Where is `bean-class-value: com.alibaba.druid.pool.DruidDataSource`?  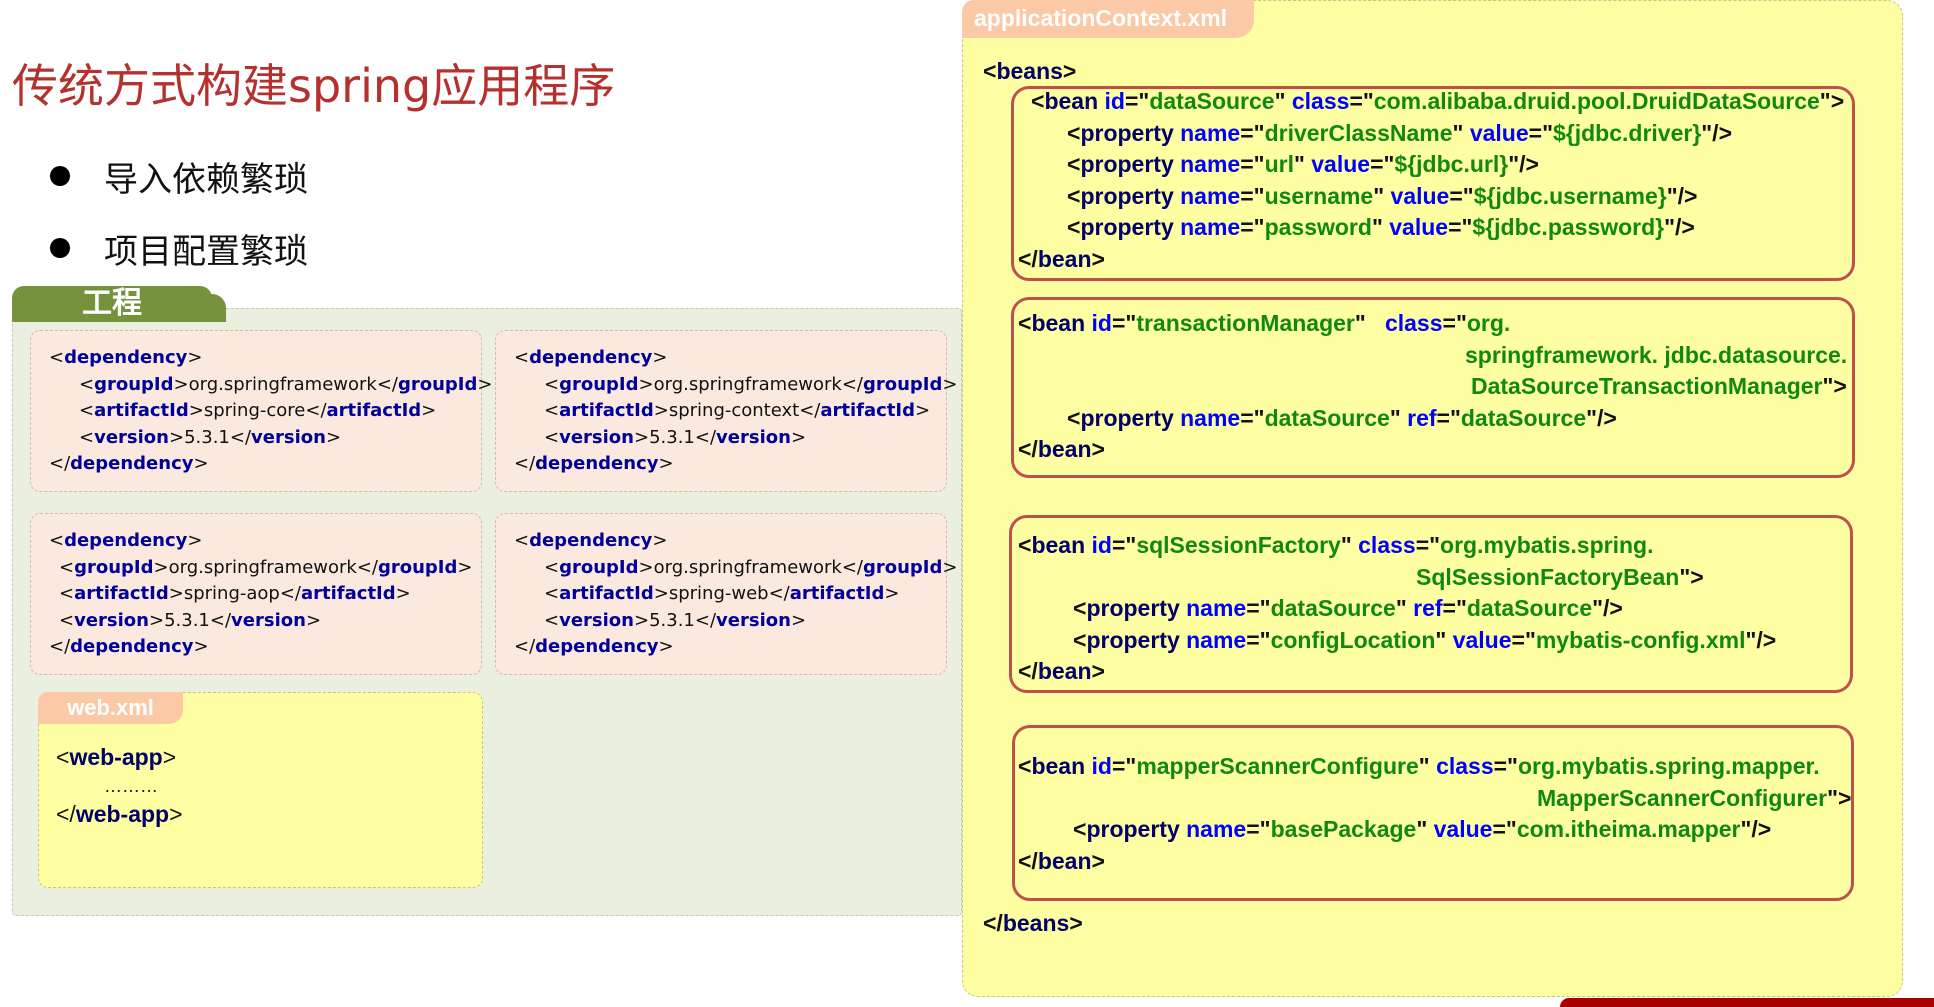 bean-class-value: com.alibaba.druid.pool.DruidDataSource is located at coordinates (1596, 101).